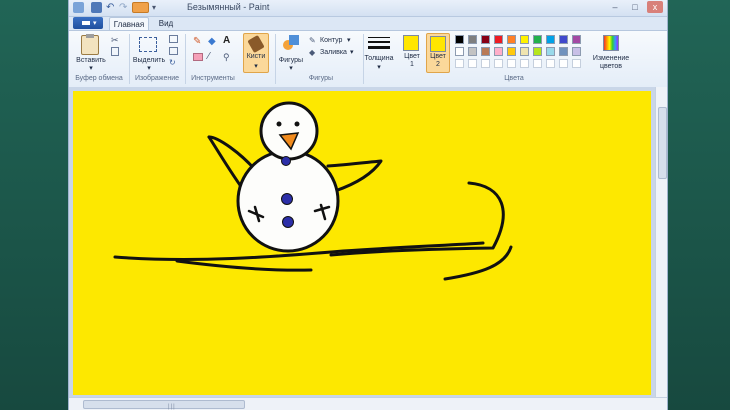  What do you see at coordinates (116, 40) in the screenshot?
I see `scissors-icon: ✂` at bounding box center [116, 40].